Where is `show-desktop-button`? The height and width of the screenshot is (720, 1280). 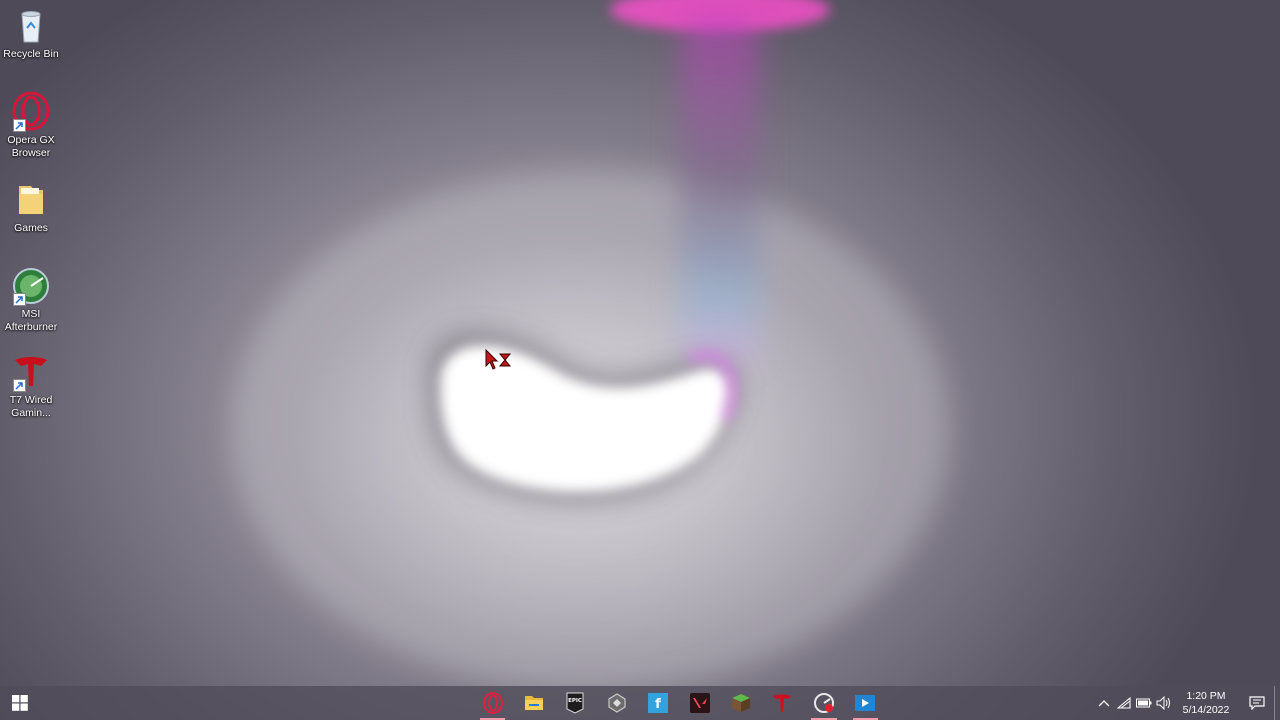
show-desktop-button is located at coordinates (1277, 703).